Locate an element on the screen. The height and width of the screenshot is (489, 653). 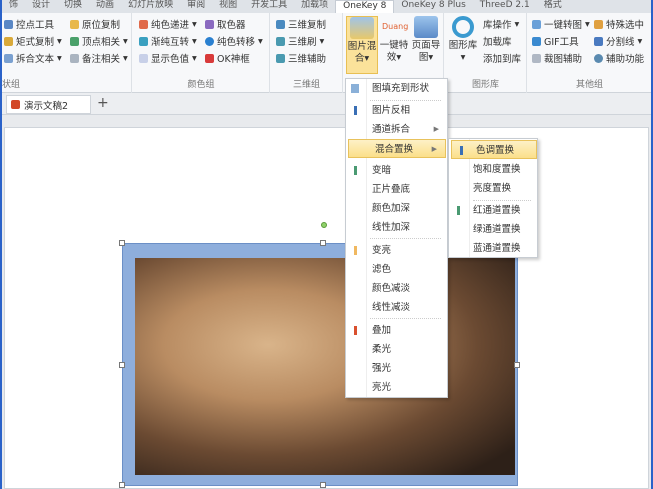
3d-copy-button: 三维复制 is located at coordinates (301, 24).